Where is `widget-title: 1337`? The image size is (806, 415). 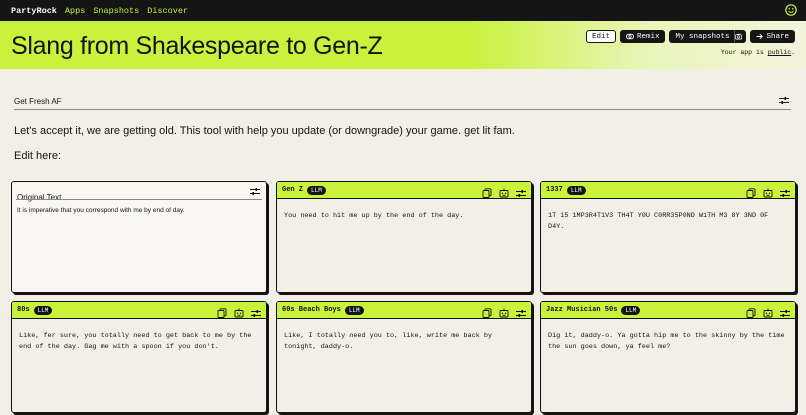 widget-title: 1337 is located at coordinates (554, 190).